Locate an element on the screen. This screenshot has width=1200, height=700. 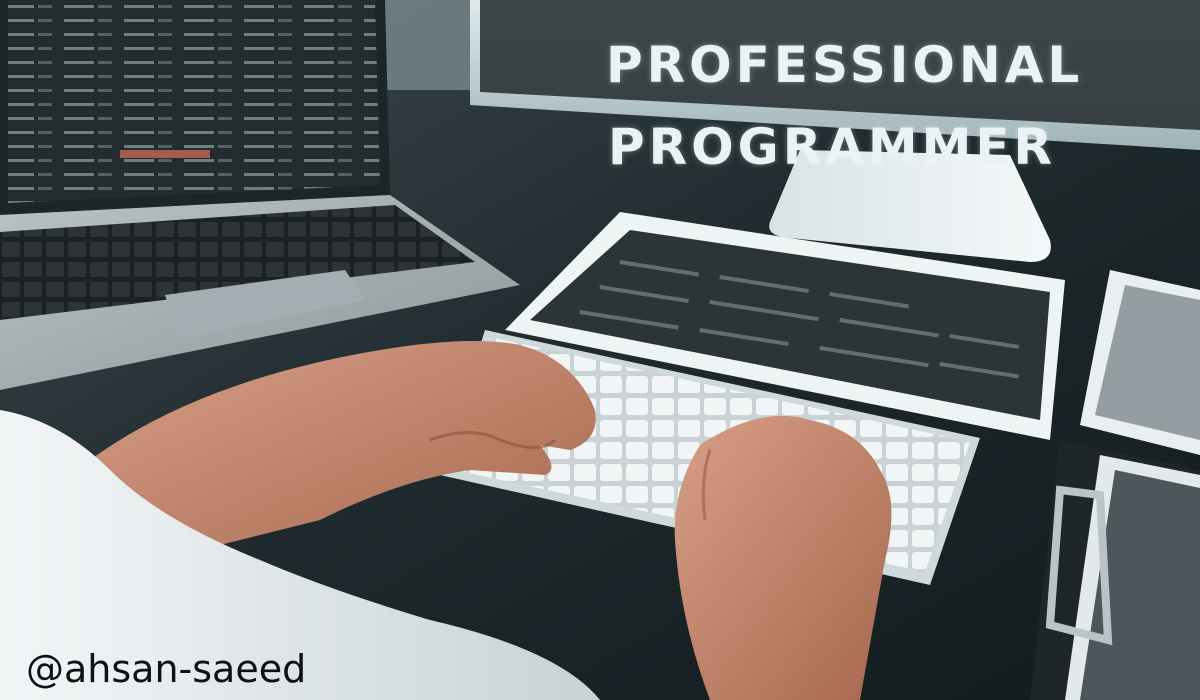
headline-line-2: PROGRAMMER is located at coordinates (832, 147).